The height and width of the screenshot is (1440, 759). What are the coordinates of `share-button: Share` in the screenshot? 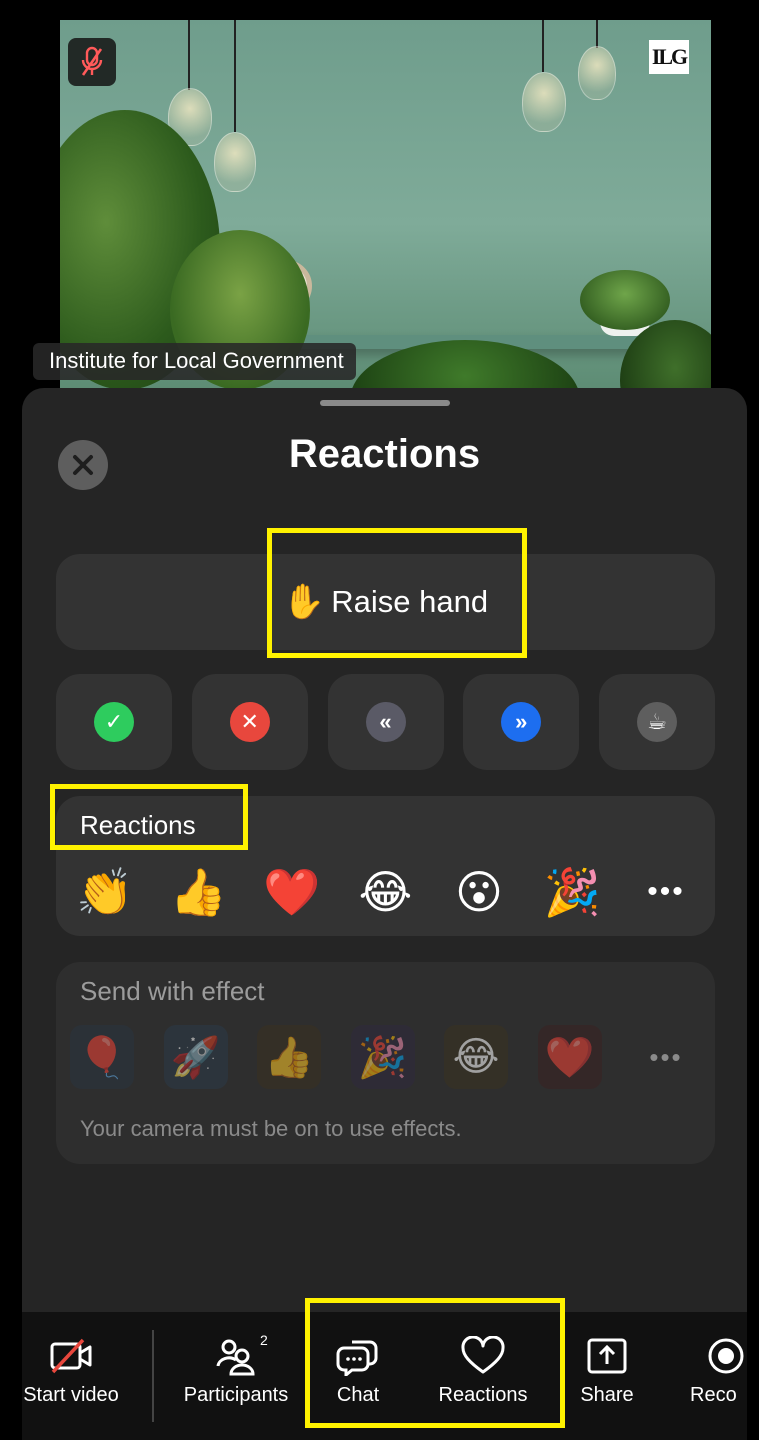 It's located at (607, 1371).